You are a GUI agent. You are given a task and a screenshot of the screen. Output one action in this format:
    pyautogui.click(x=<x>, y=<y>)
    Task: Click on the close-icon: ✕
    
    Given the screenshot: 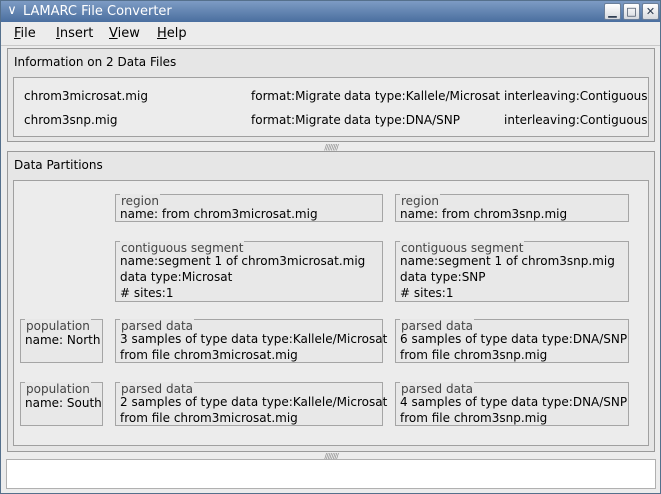 What is the action you would take?
    pyautogui.click(x=650, y=11)
    